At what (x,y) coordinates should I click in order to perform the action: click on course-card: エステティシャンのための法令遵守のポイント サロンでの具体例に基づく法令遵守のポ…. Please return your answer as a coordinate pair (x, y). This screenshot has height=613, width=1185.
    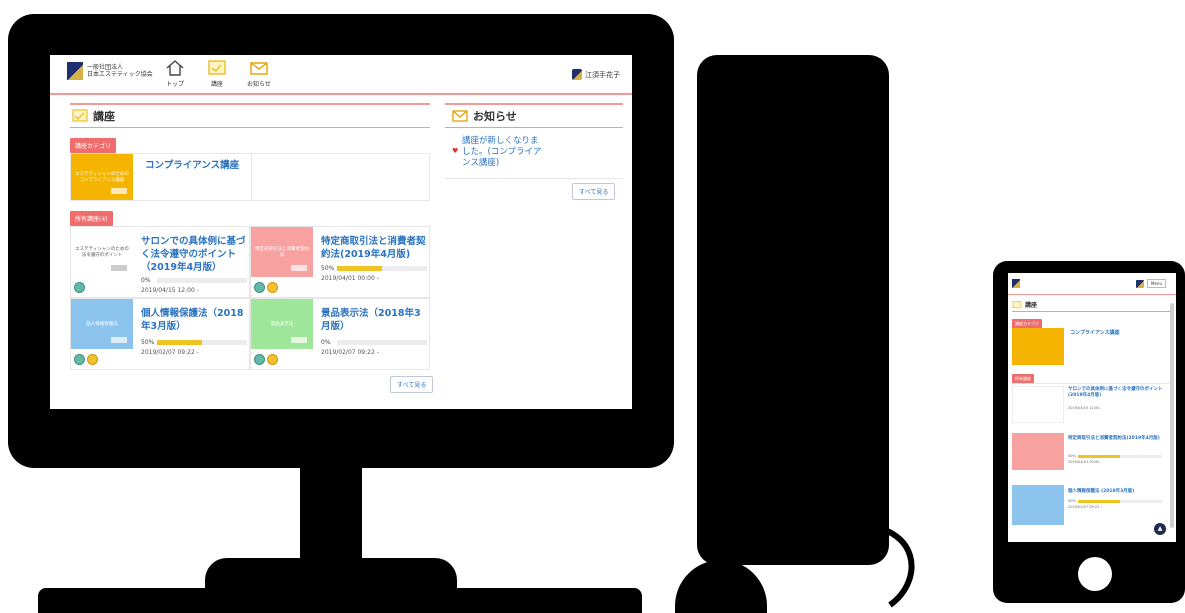
    Looking at the image, I should click on (160, 262).